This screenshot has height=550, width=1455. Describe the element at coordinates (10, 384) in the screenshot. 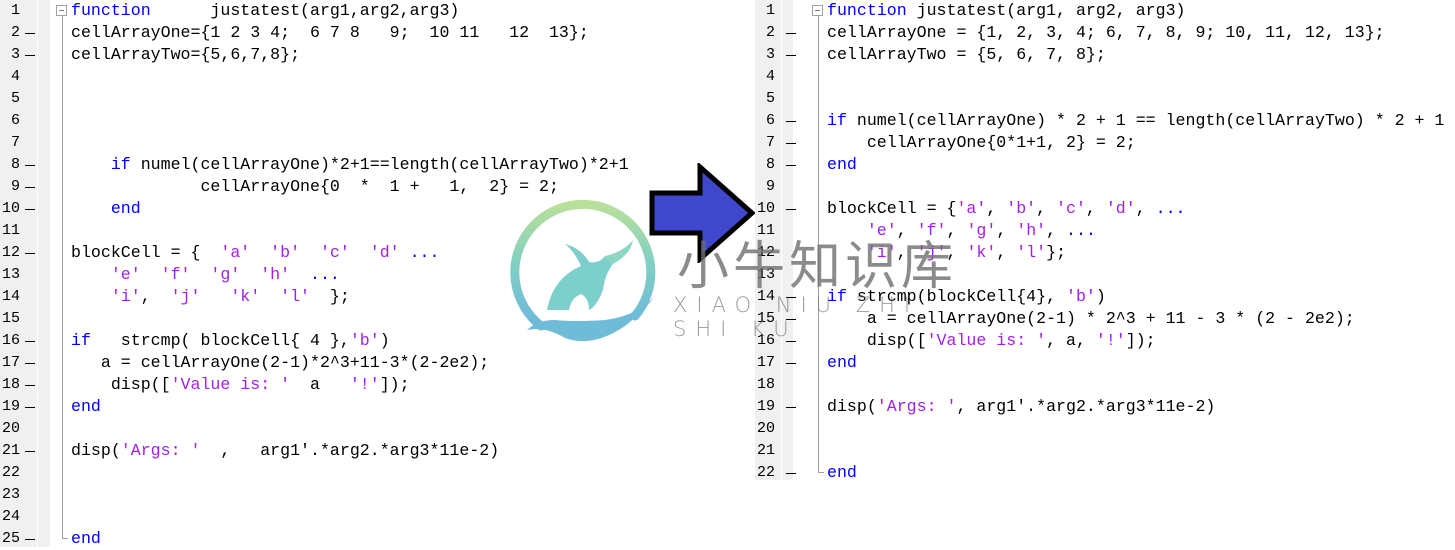

I see `line-number: 18` at that location.